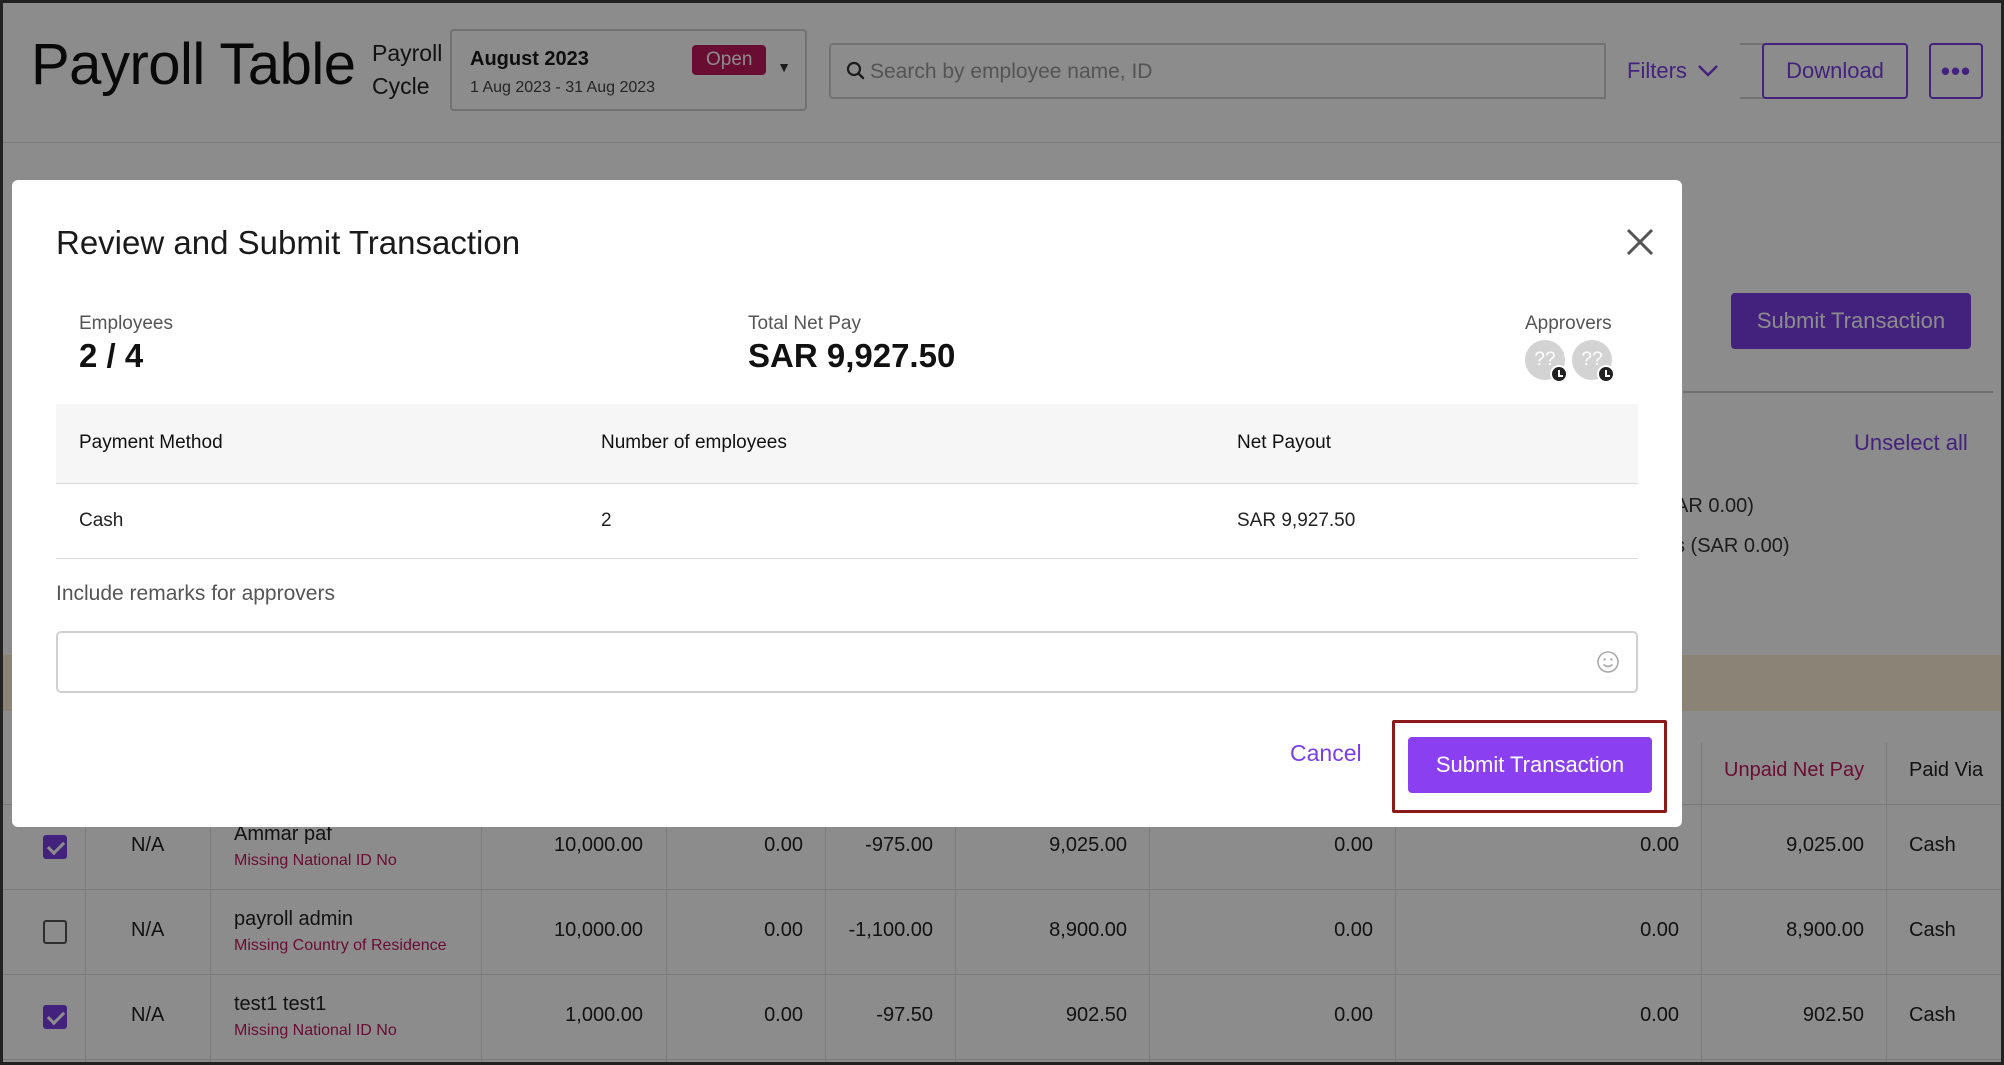  What do you see at coordinates (804, 323) in the screenshot?
I see `total-net-pay-label: Total Net Pay` at bounding box center [804, 323].